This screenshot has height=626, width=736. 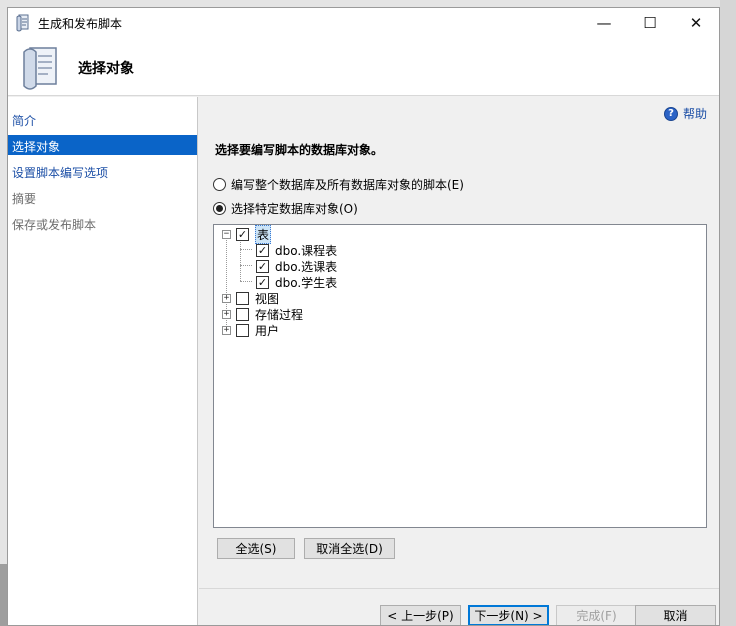 What do you see at coordinates (294, 209) in the screenshot?
I see `option-label: 选择特定数据库对象(O)` at bounding box center [294, 209].